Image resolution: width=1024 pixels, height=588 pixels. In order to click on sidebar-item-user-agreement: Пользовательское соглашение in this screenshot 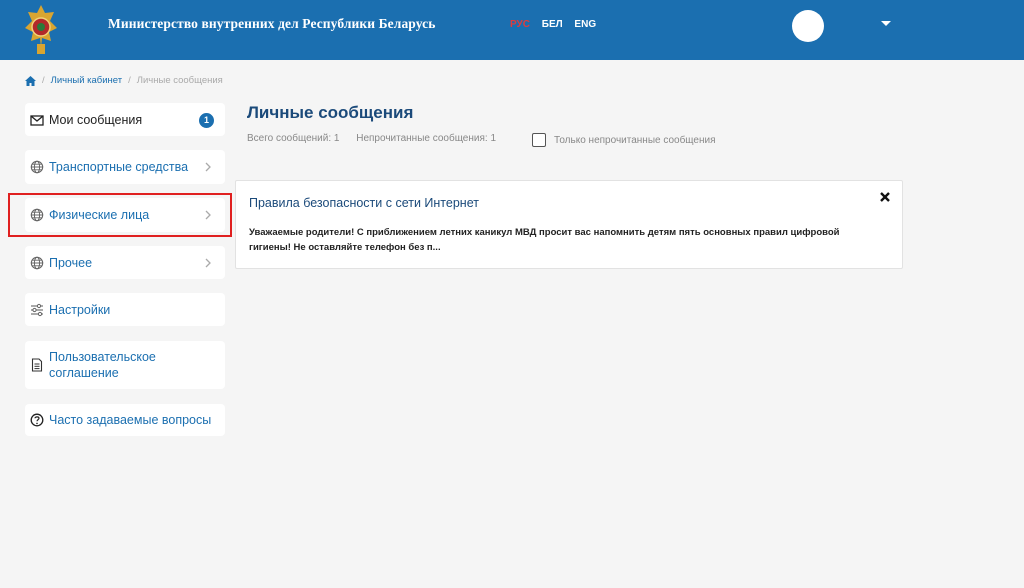, I will do `click(125, 365)`.